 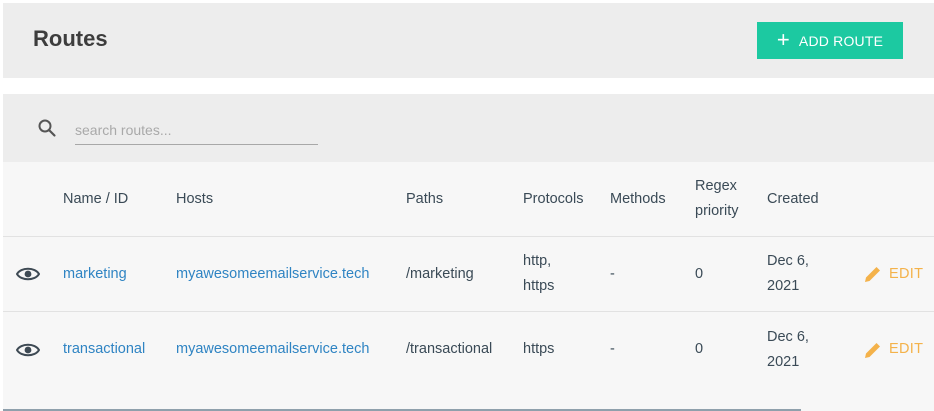 I want to click on route-path: /marketing, so click(x=440, y=273).